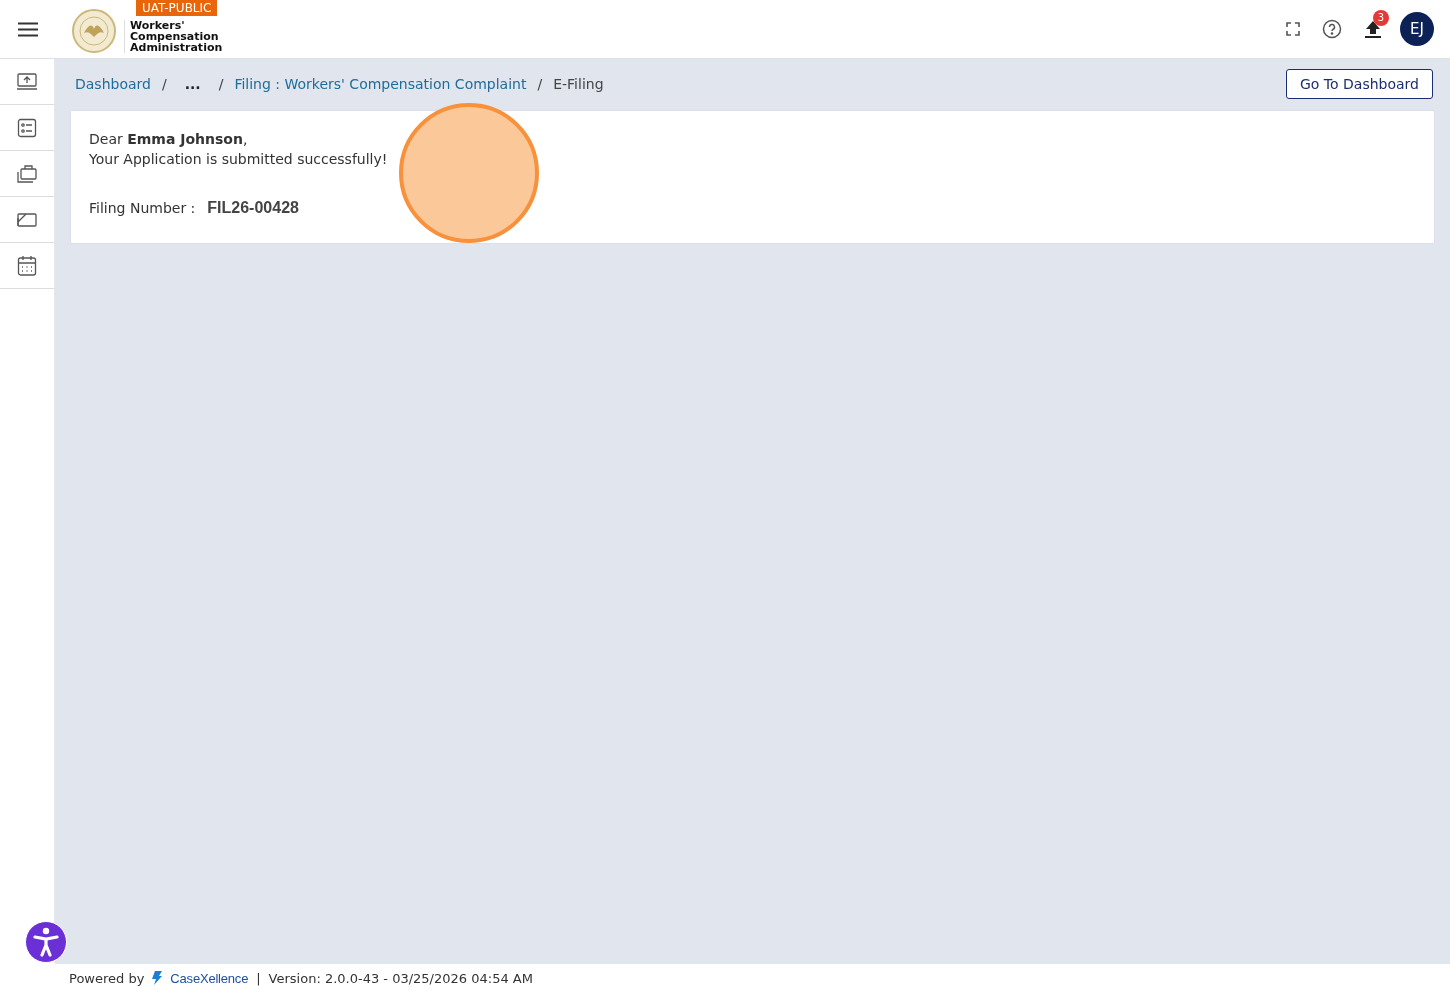  I want to click on breadcrumb-link: Filing : Workers' Compensation Complaint, so click(380, 84).